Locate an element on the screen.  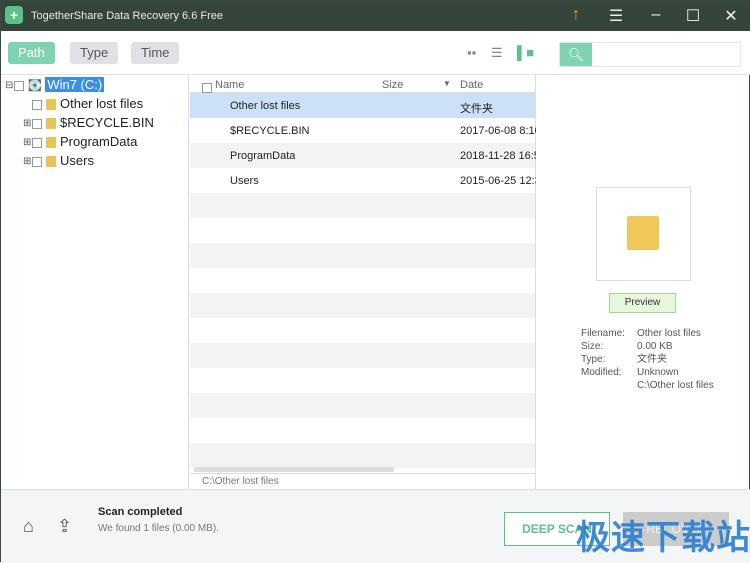
table-row: Users 2015-06-25 12:37 is located at coordinates (363, 180).